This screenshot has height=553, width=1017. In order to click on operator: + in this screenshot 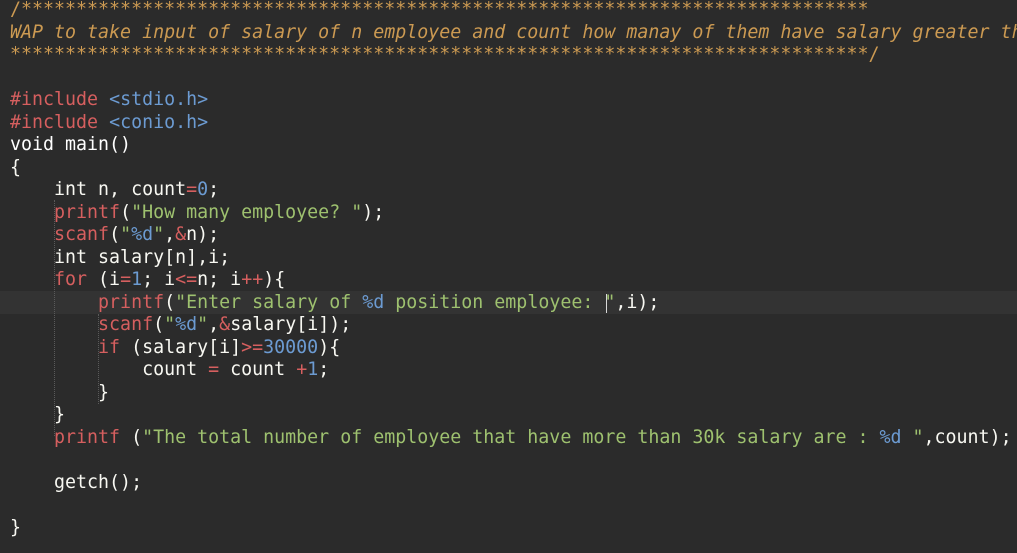, I will do `click(302, 369)`.